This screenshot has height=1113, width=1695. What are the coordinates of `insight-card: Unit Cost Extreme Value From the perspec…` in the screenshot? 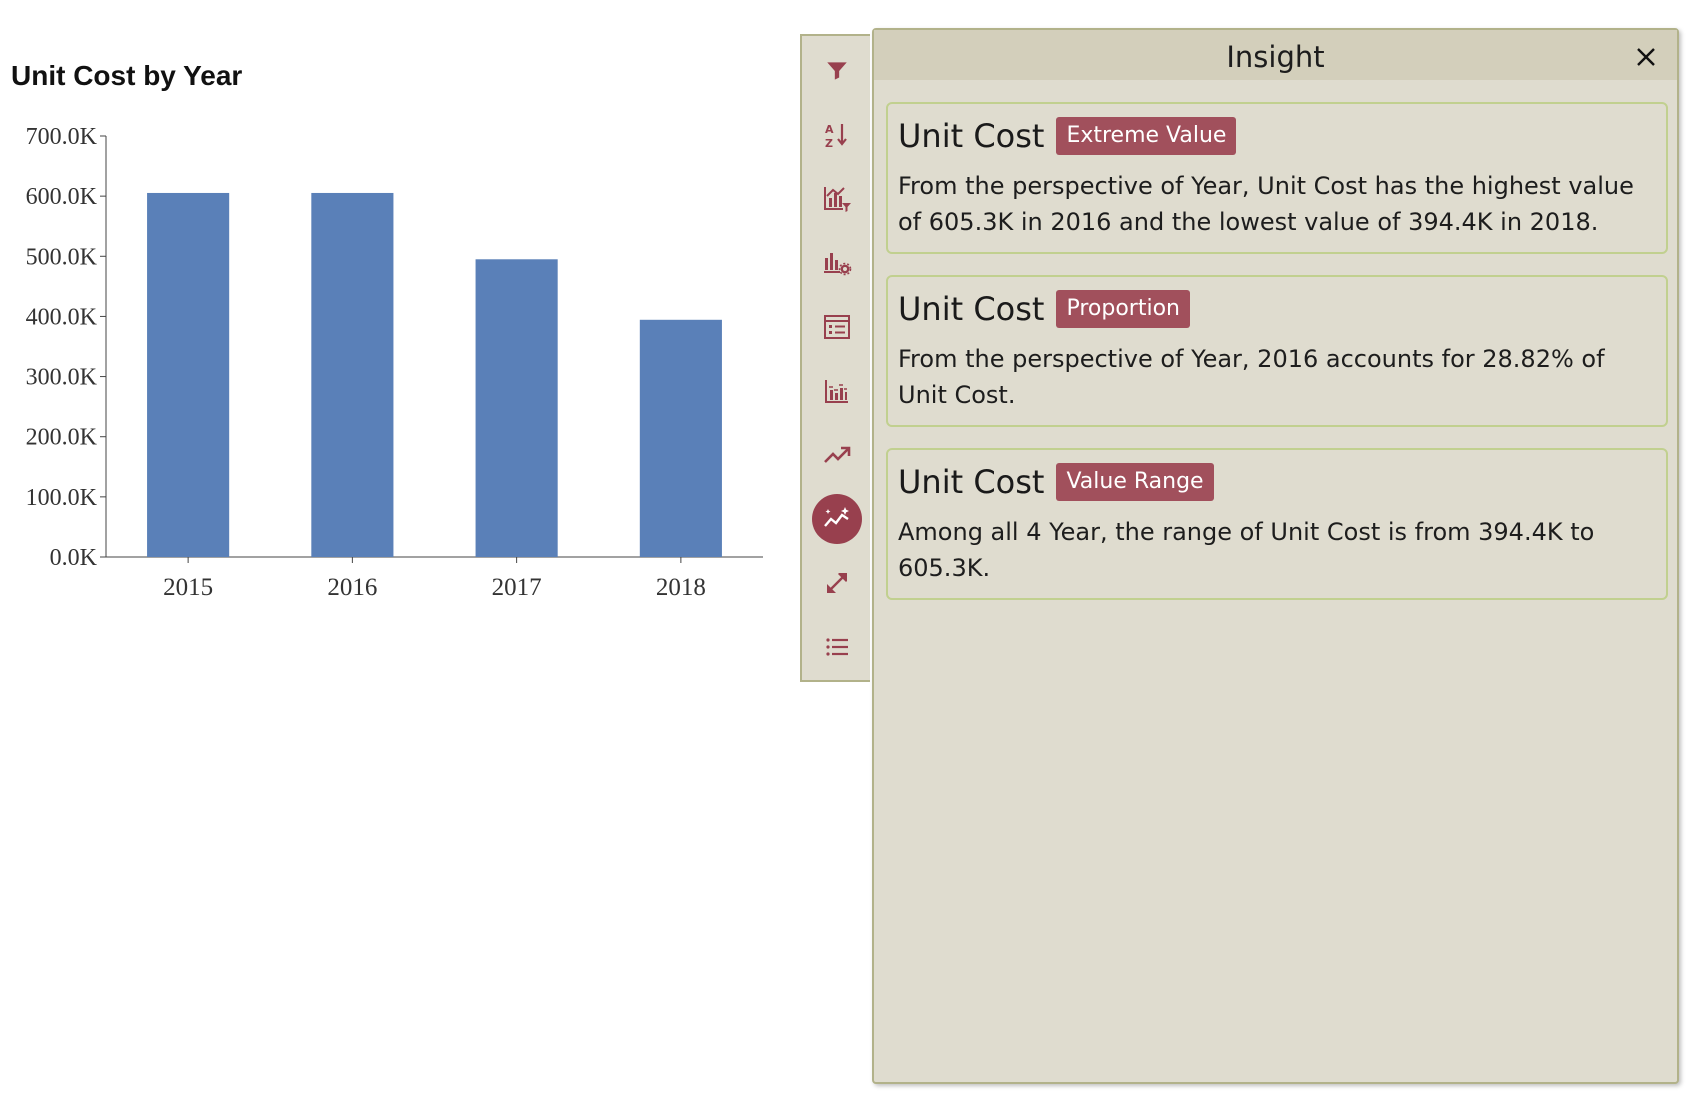 It's located at (1277, 178).